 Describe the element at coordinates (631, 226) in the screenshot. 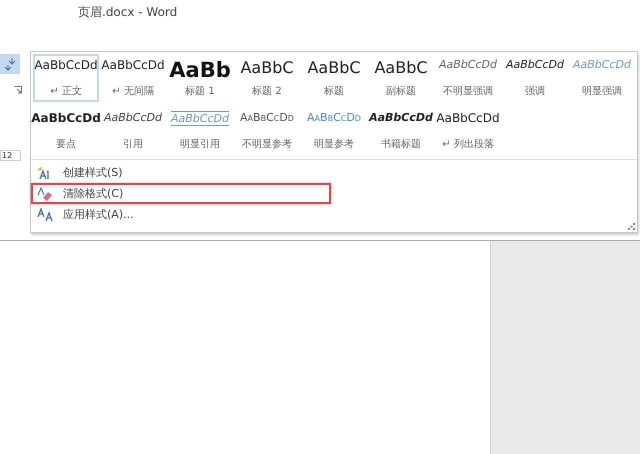

I see `resize-grip-icon` at that location.